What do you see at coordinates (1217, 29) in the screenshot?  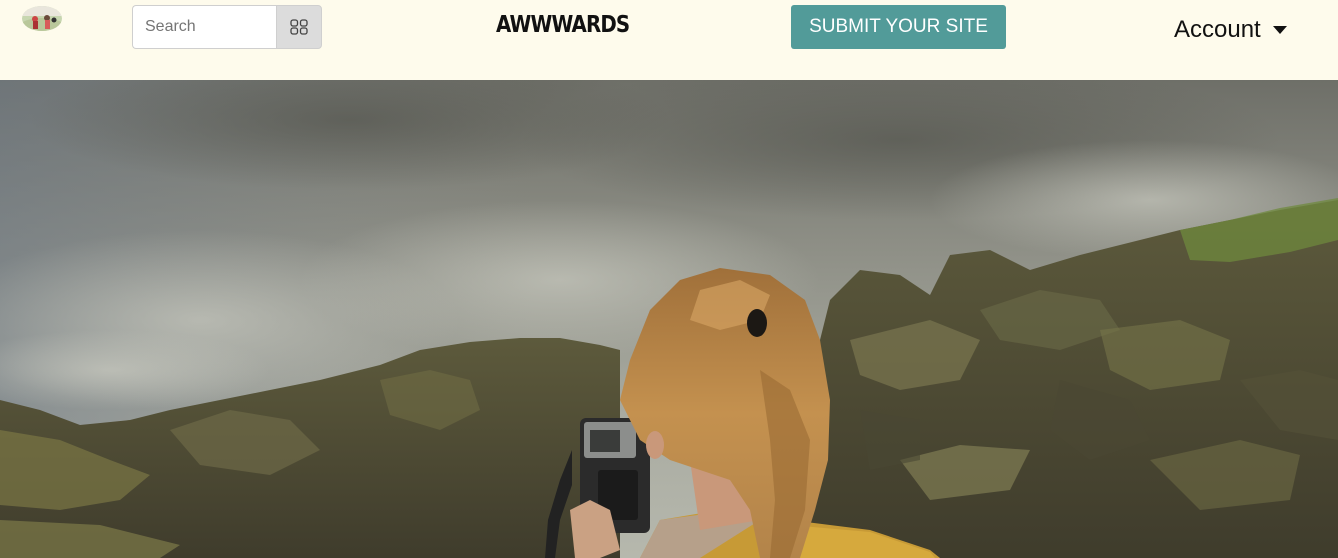 I see `account-label: Account` at bounding box center [1217, 29].